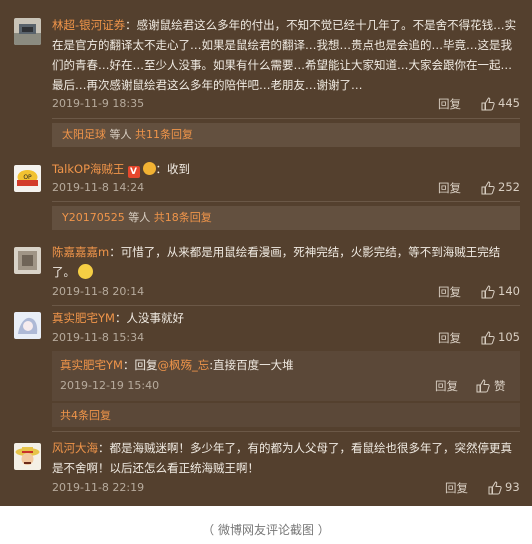 Image resolution: width=532 pixels, height=544 pixels. Describe the element at coordinates (80, 252) in the screenshot. I see `comment-username: 陈嘉嘉嘉m` at that location.